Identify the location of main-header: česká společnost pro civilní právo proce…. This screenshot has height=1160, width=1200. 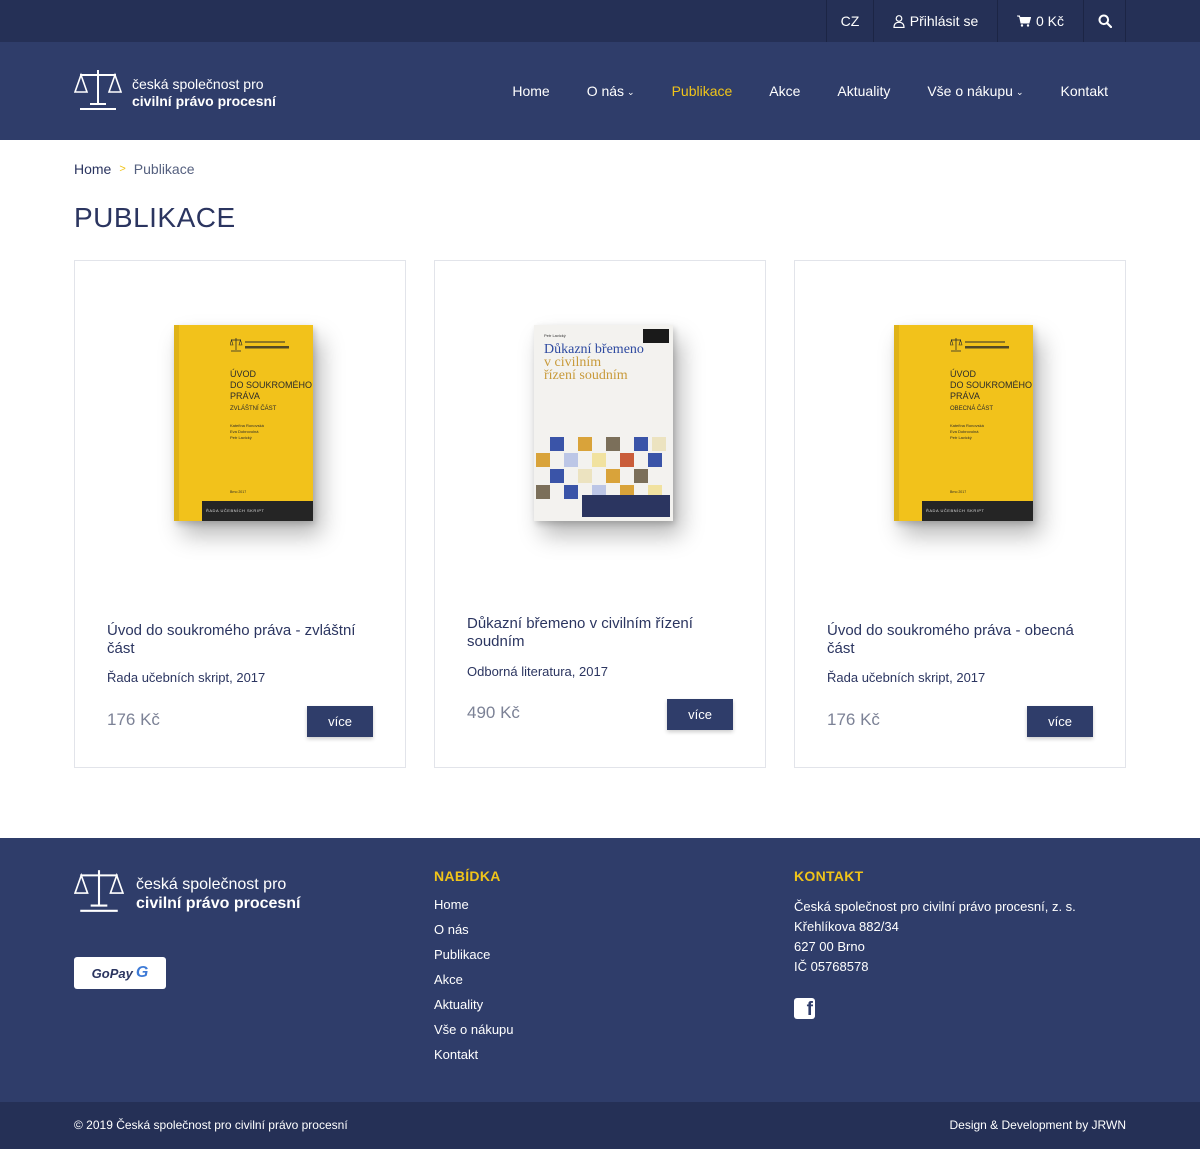
(600, 91).